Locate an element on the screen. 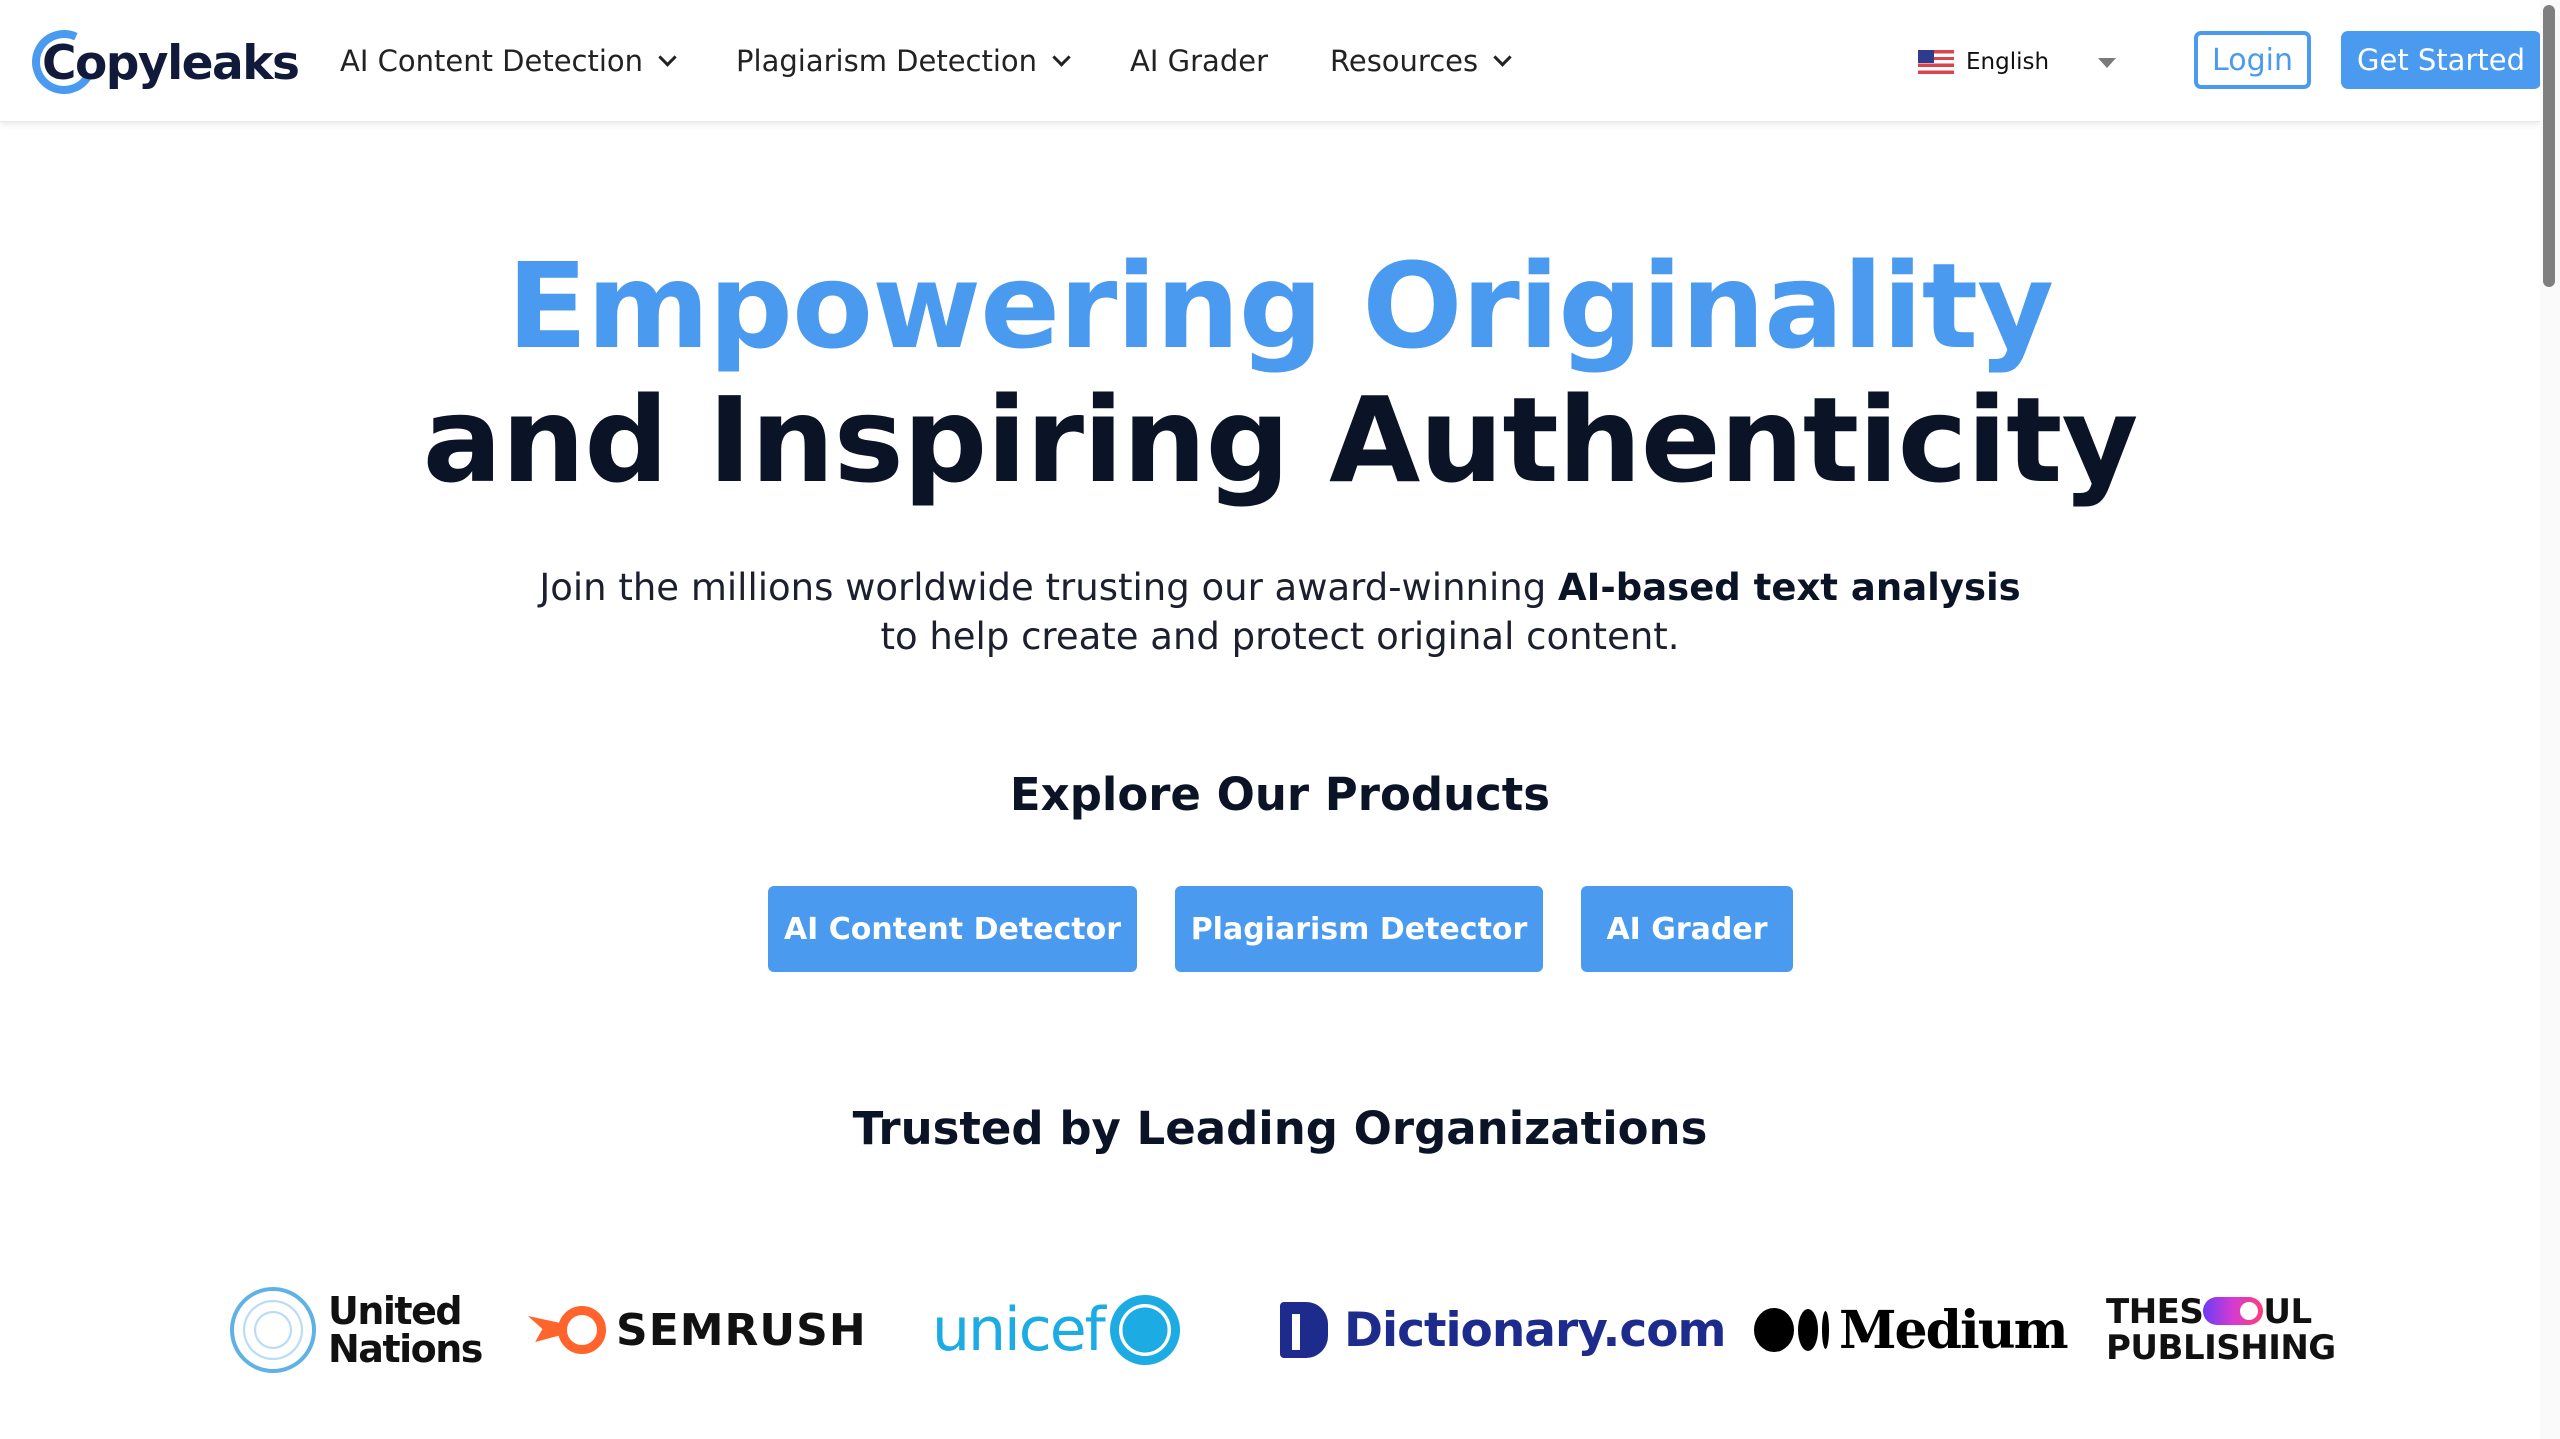 This screenshot has width=2560, height=1439. semrush-fireball-icon is located at coordinates (567, 1330).